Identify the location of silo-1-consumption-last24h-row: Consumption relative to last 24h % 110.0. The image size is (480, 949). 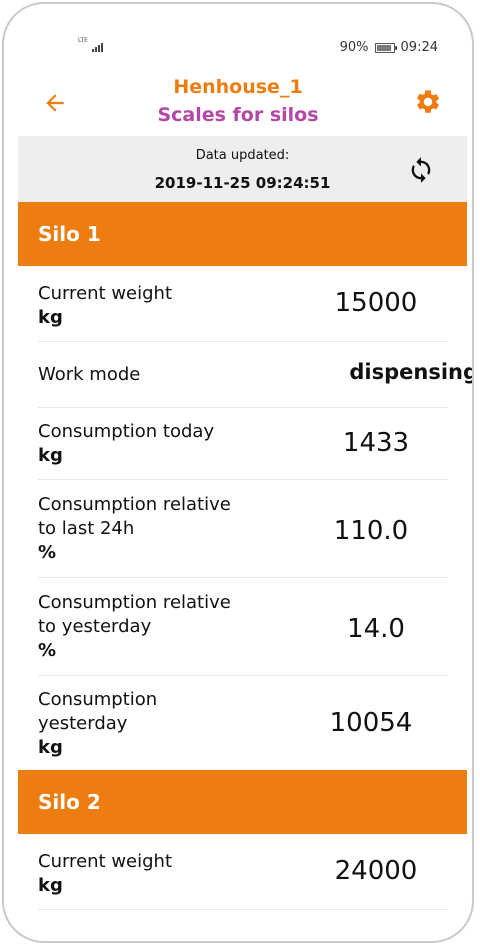
(243, 529).